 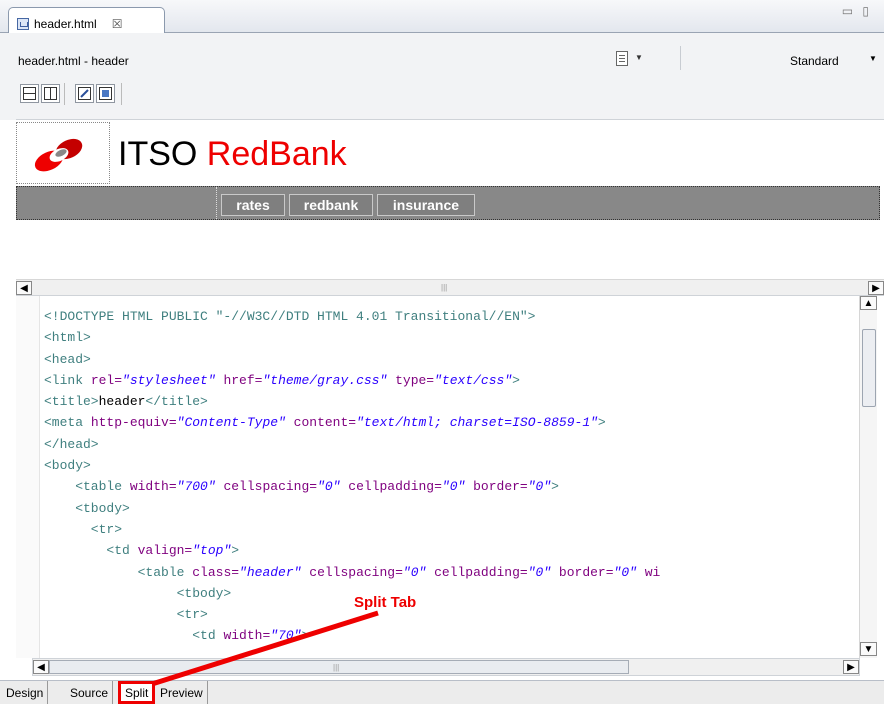 What do you see at coordinates (385, 602) in the screenshot?
I see `split-tab-callout-label: Split Tab` at bounding box center [385, 602].